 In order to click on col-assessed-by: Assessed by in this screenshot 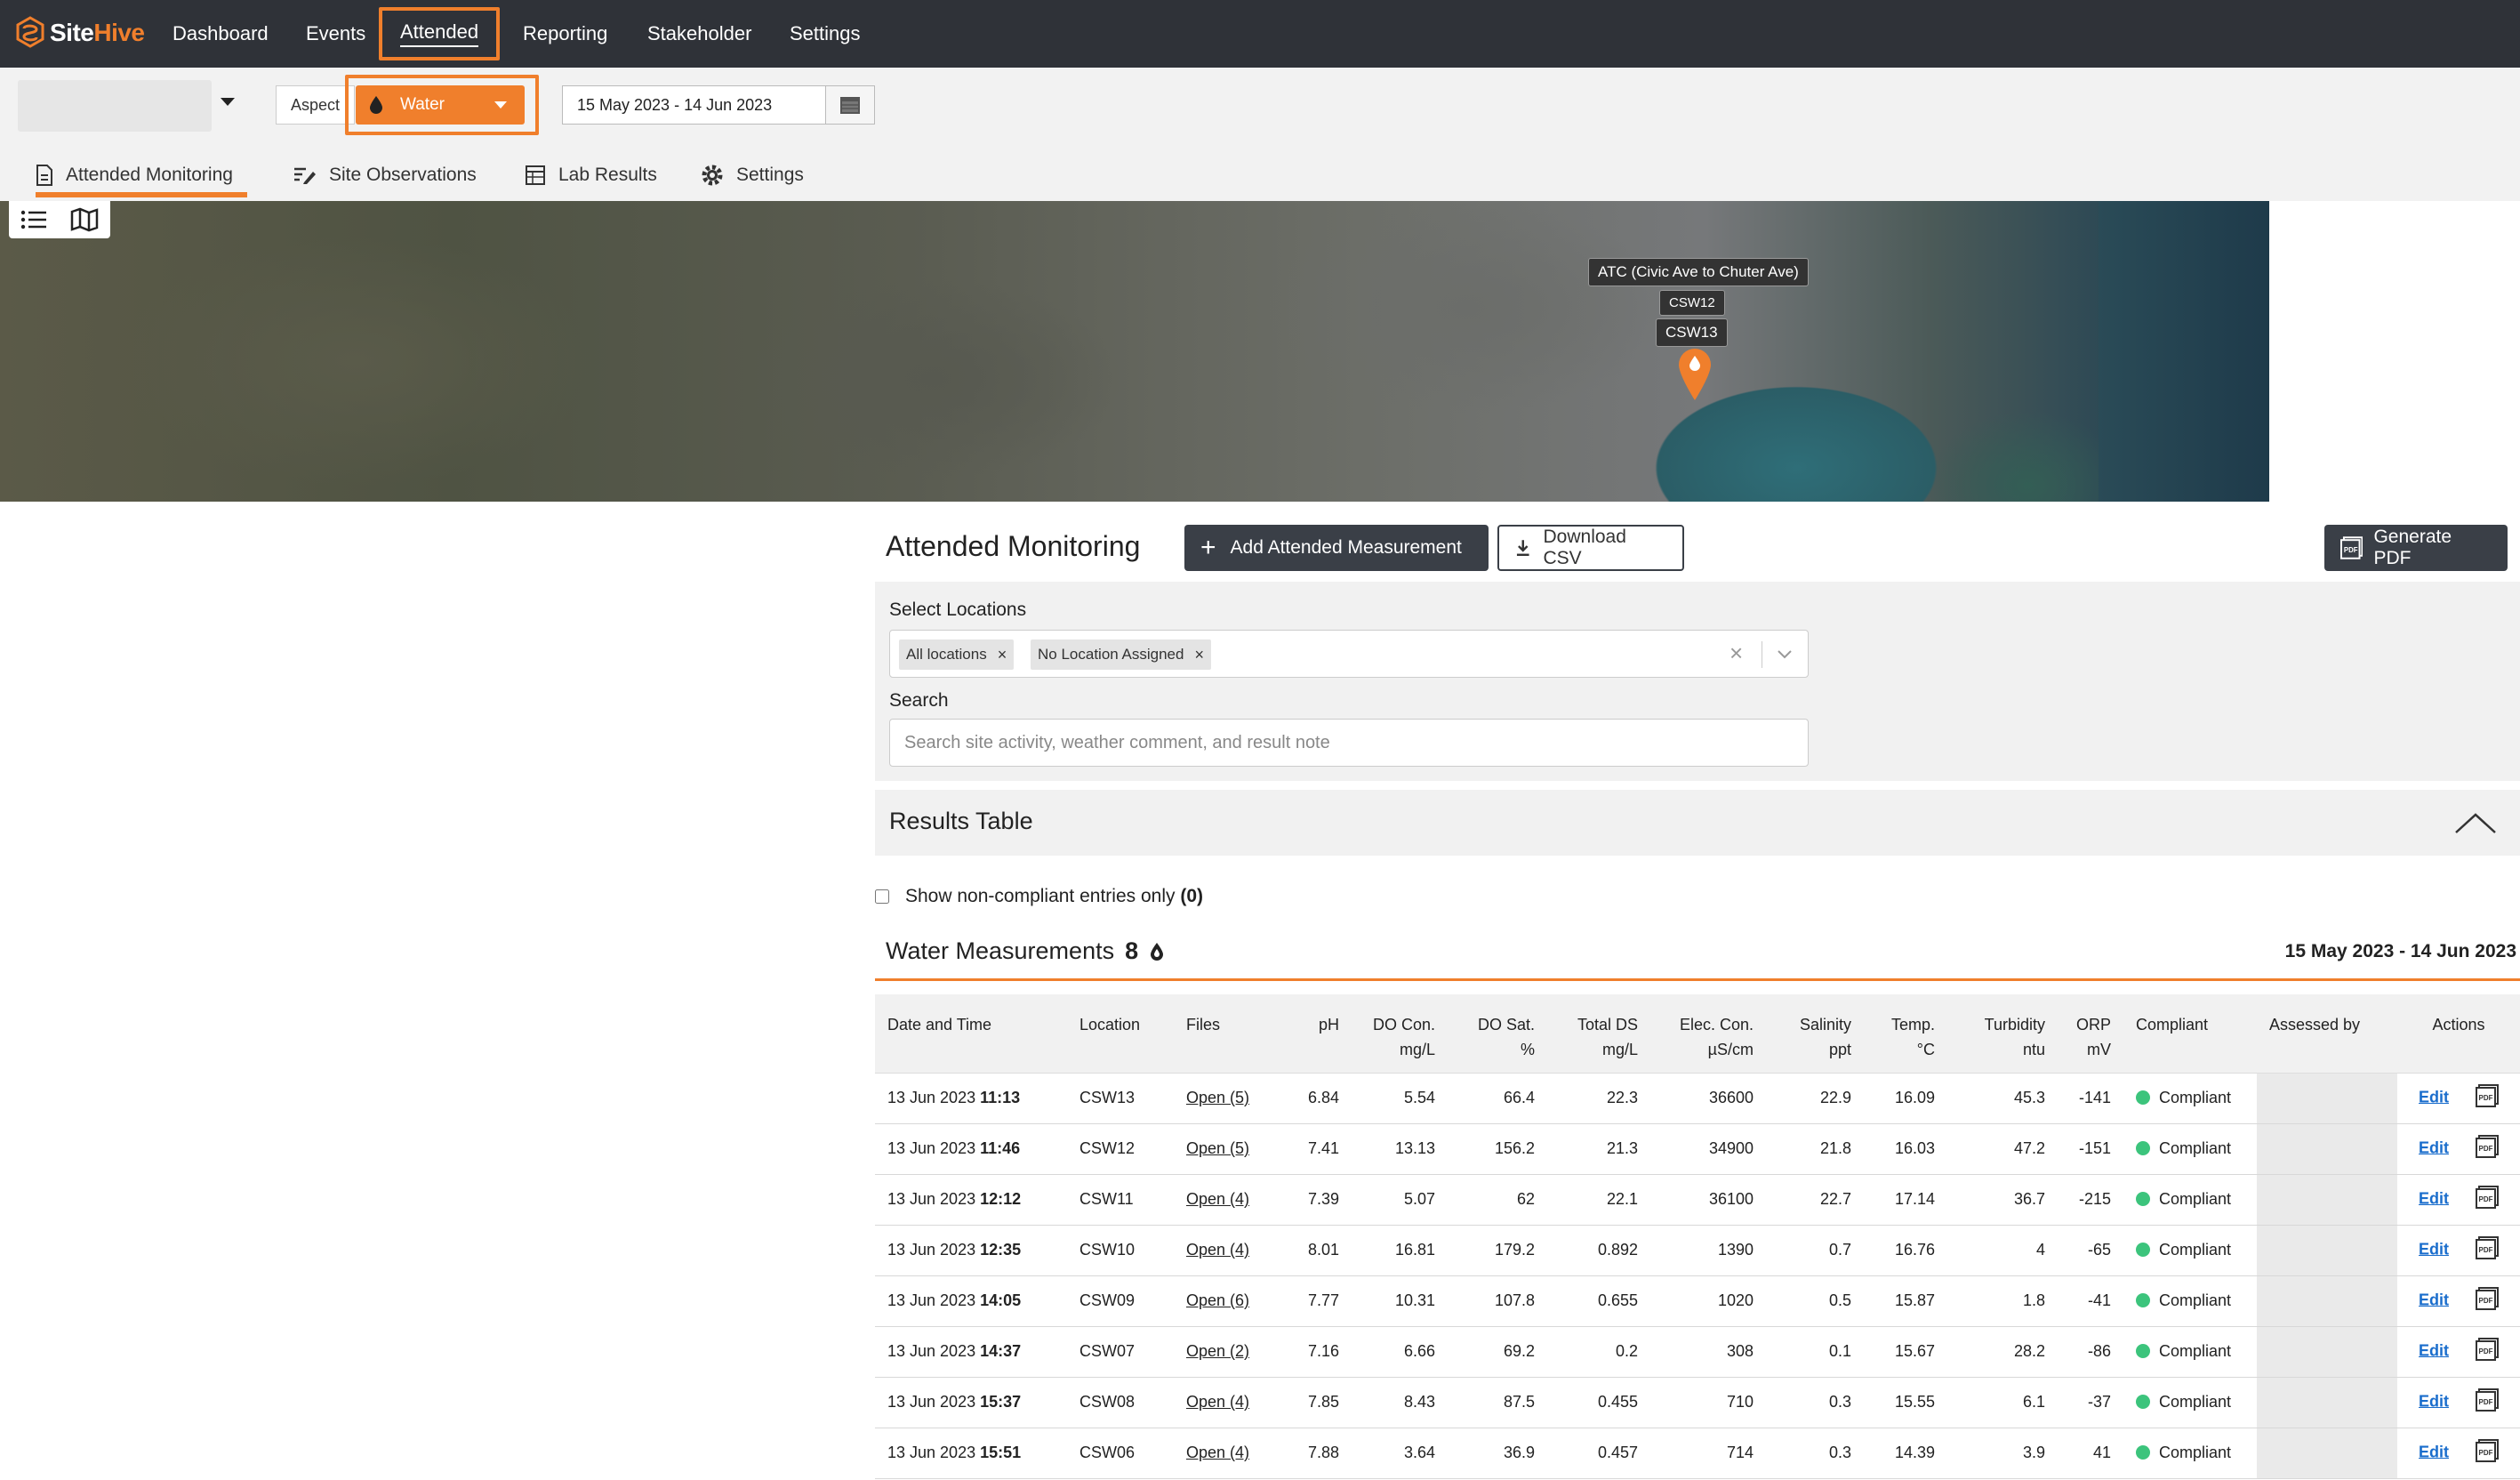, I will do `click(2327, 1034)`.